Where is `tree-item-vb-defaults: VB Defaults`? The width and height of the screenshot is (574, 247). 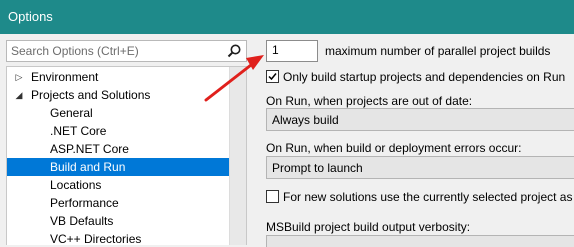
tree-item-vb-defaults: VB Defaults is located at coordinates (118, 221).